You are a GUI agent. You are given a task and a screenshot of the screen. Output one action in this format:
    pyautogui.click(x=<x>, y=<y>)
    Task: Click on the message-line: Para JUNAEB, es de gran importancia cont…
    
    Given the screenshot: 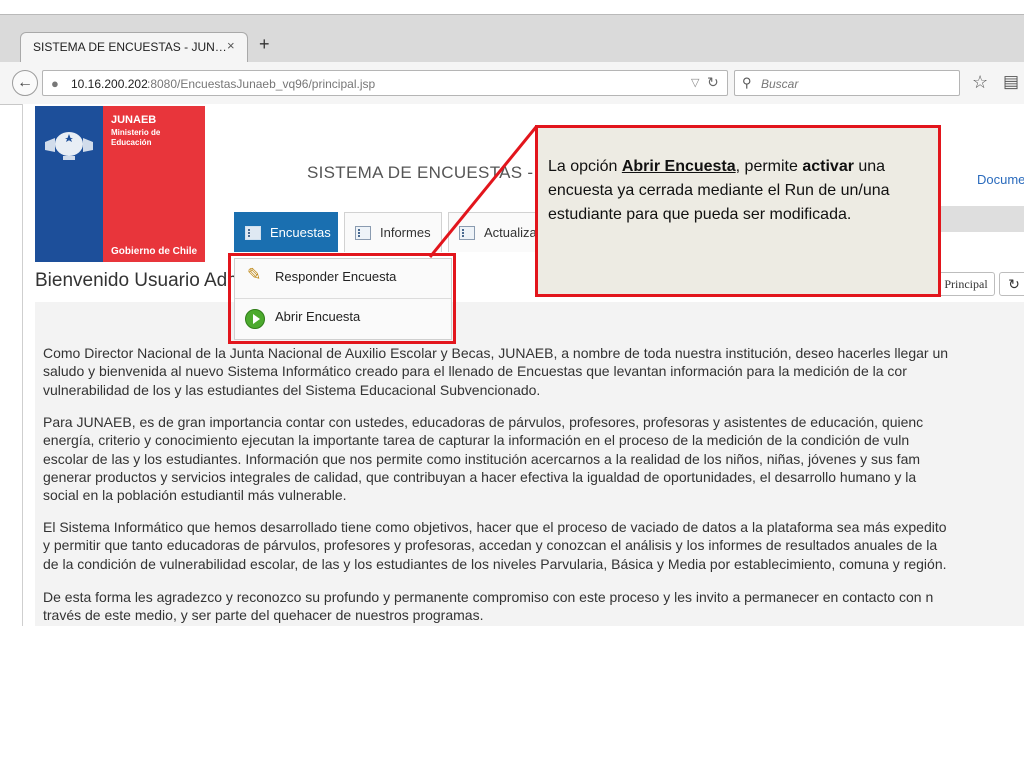 What is the action you would take?
    pyautogui.click(x=483, y=422)
    